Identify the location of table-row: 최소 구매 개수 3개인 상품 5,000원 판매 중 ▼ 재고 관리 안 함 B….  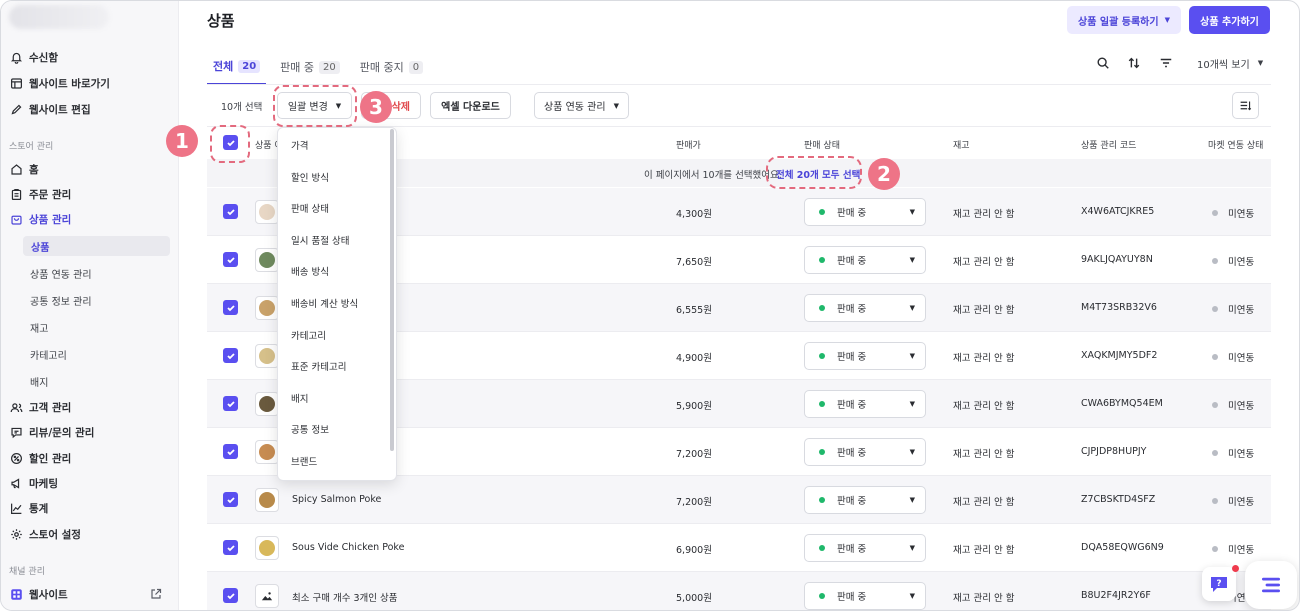
(739, 591).